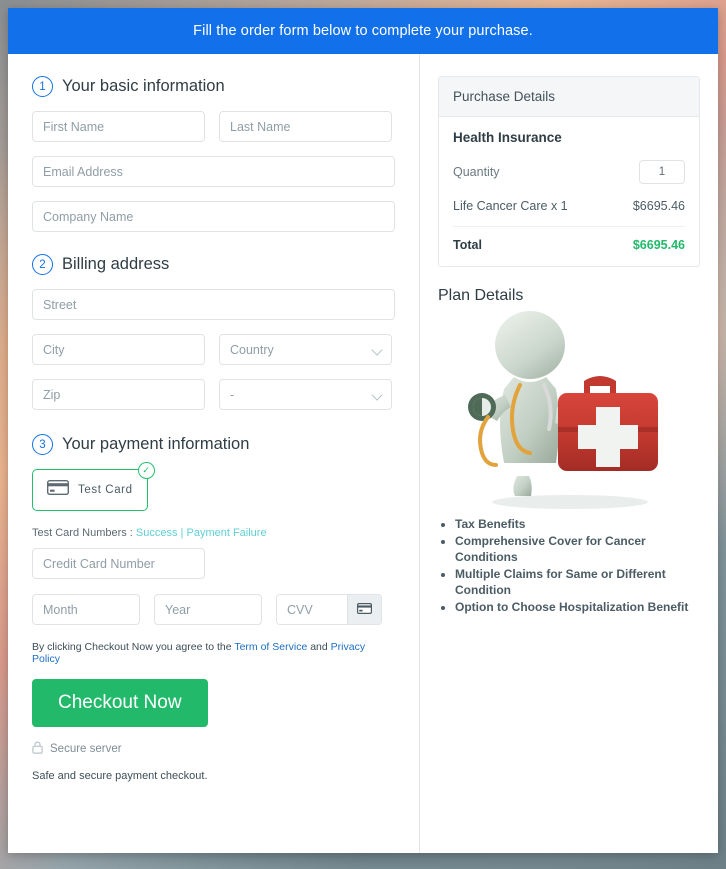  What do you see at coordinates (213, 563) in the screenshot?
I see `credit-card-row` at bounding box center [213, 563].